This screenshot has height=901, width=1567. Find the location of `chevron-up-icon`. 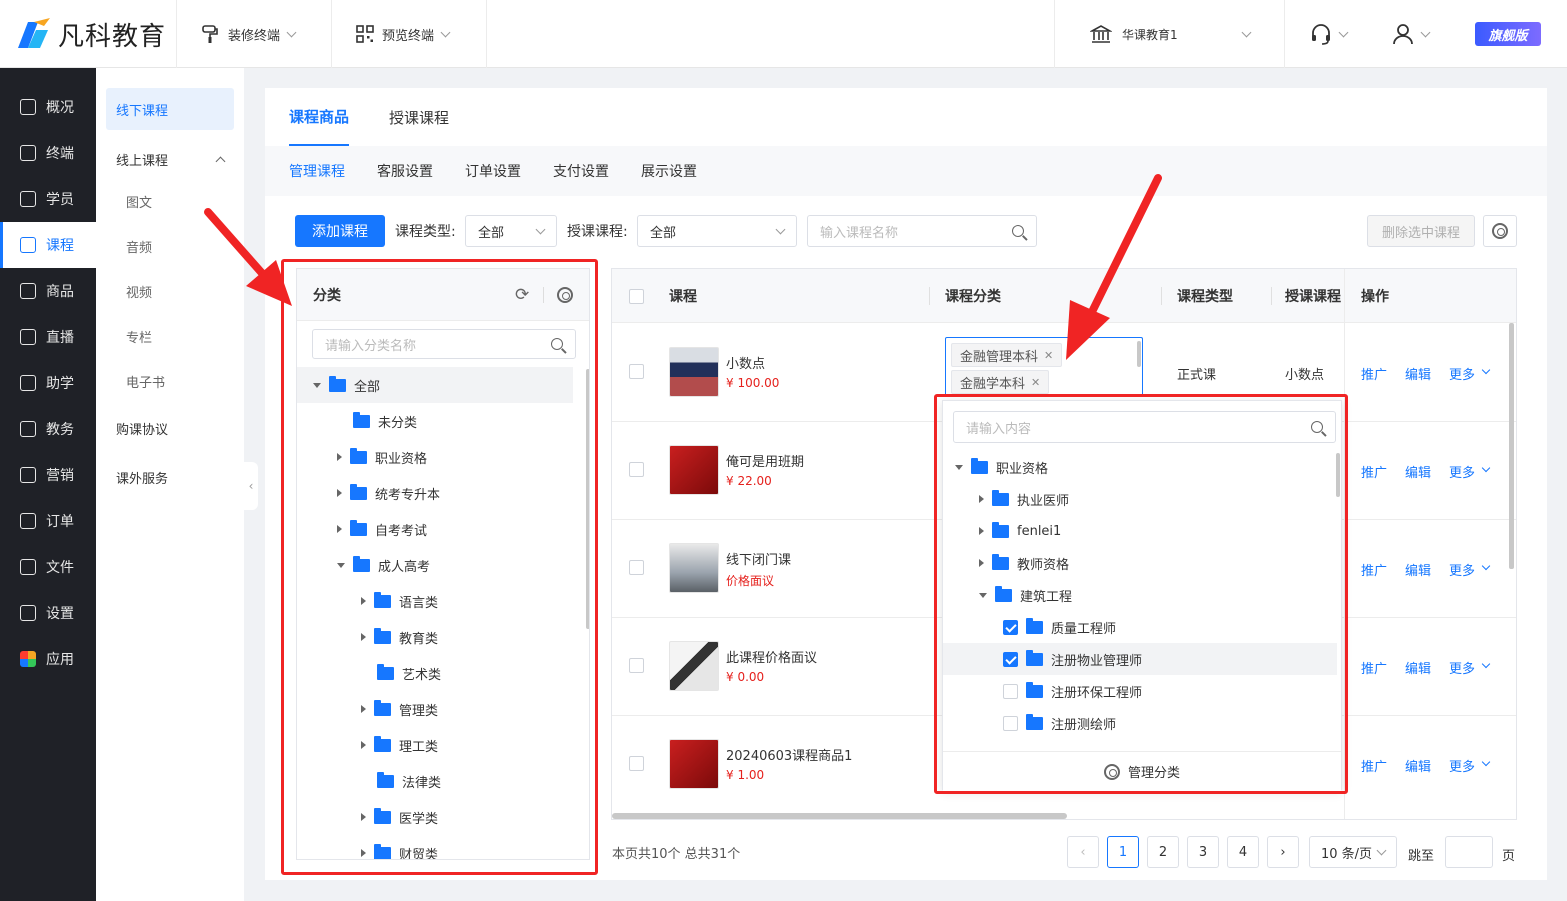

chevron-up-icon is located at coordinates (220, 161).